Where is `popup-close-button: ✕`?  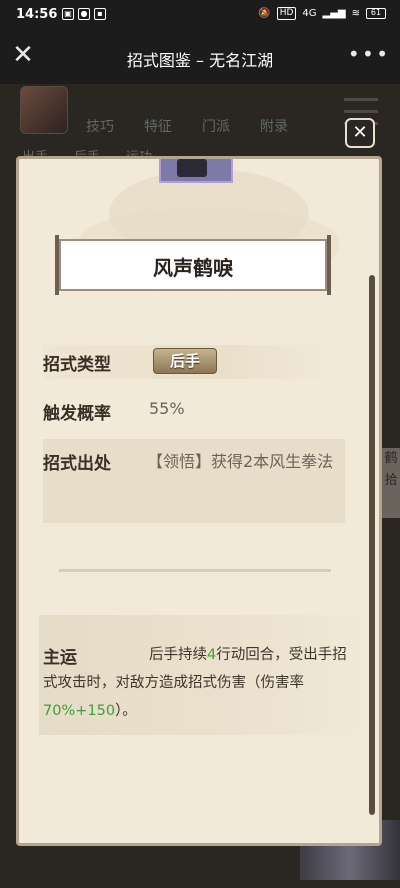 popup-close-button: ✕ is located at coordinates (360, 133).